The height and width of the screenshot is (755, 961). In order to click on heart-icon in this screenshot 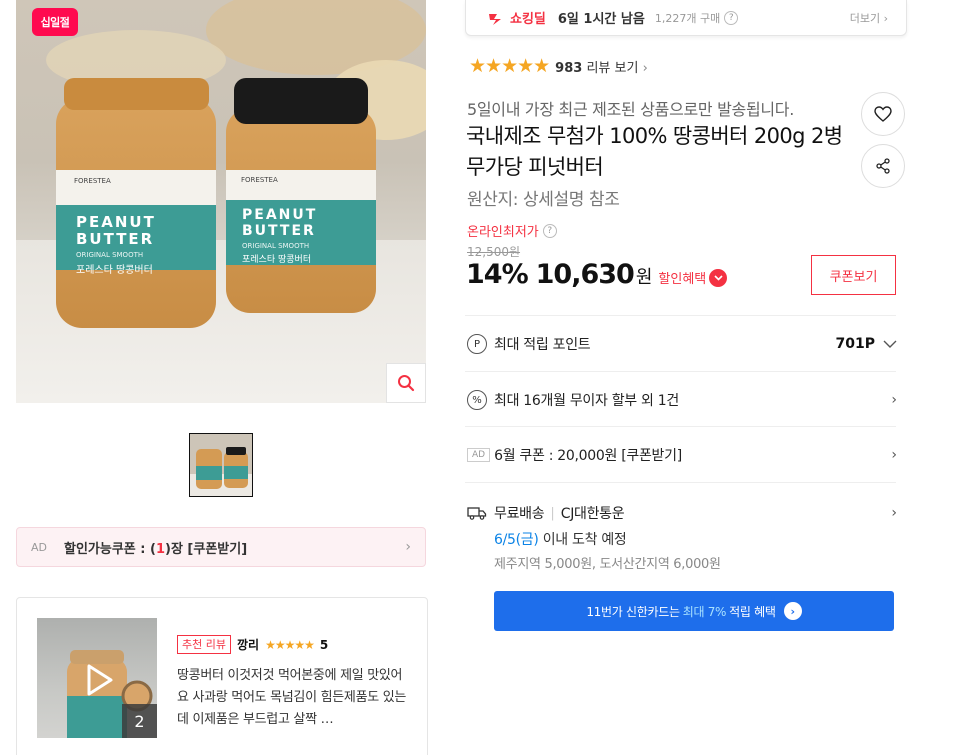, I will do `click(883, 114)`.